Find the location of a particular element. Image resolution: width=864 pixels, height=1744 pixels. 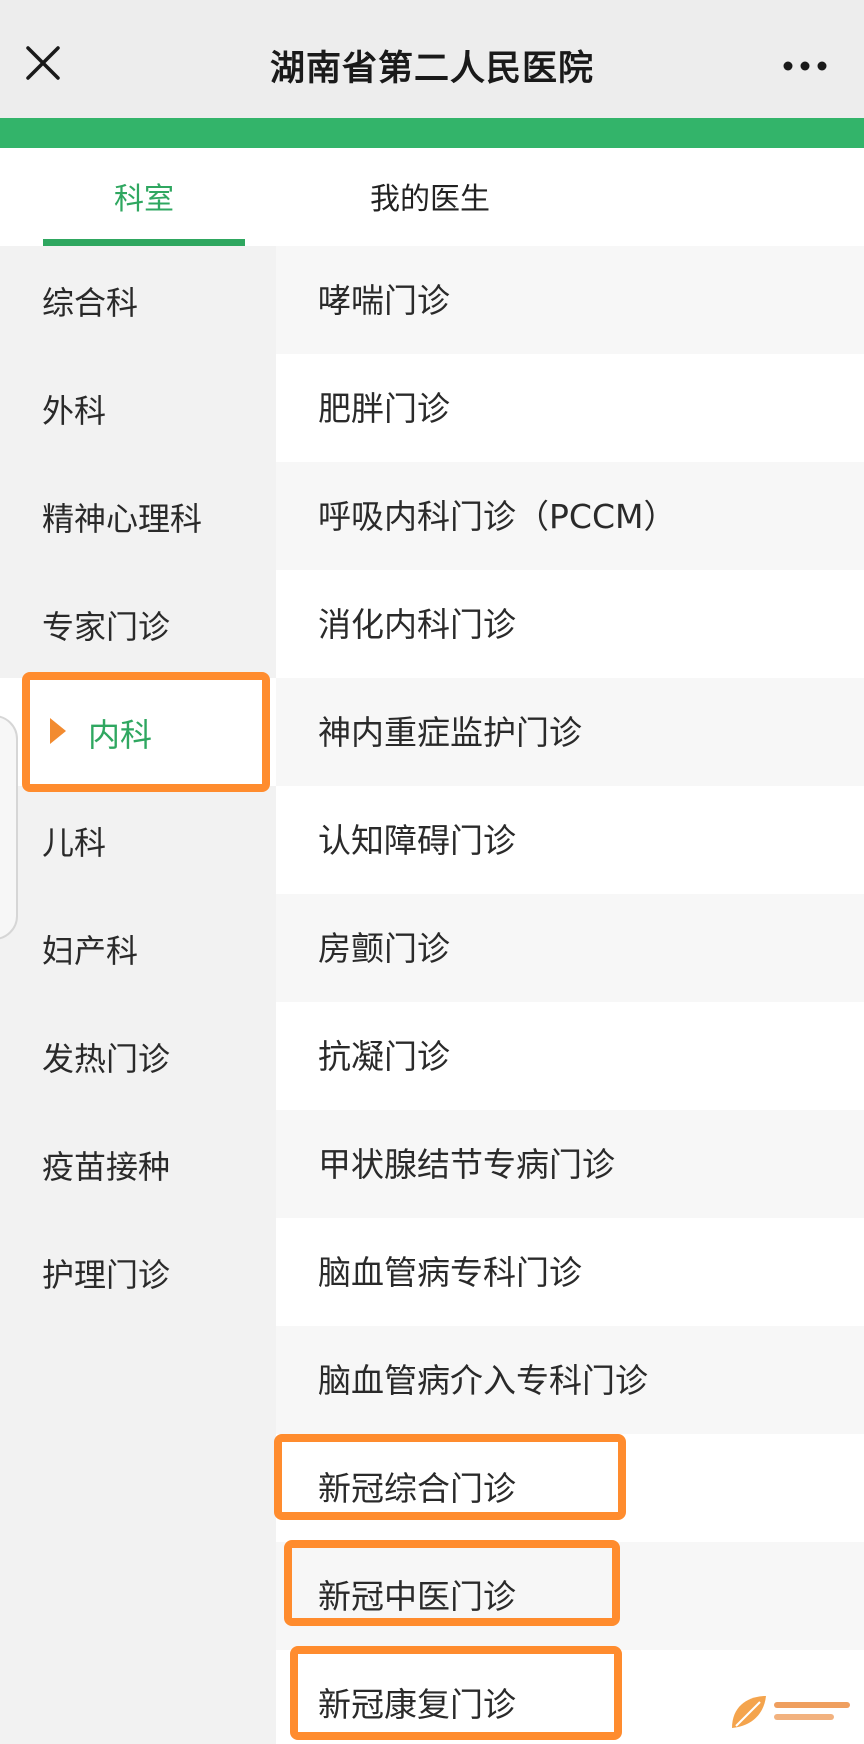

list-item-label: 消化内科门诊 is located at coordinates (417, 624).